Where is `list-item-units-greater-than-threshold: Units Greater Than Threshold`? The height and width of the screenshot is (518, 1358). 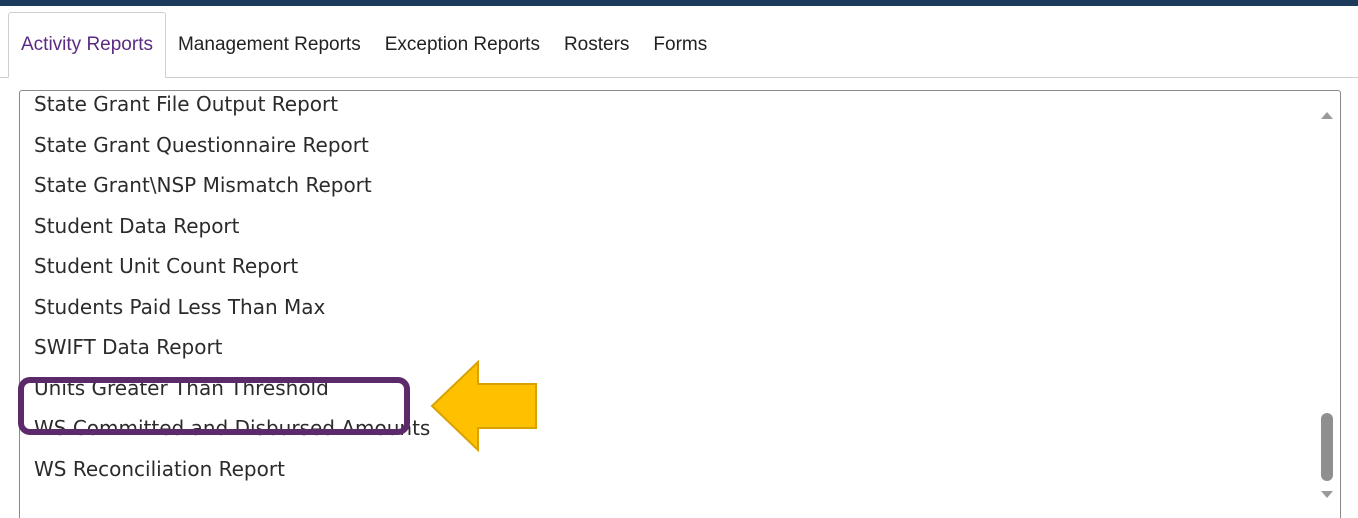
list-item-units-greater-than-threshold: Units Greater Than Threshold is located at coordinates (225, 388).